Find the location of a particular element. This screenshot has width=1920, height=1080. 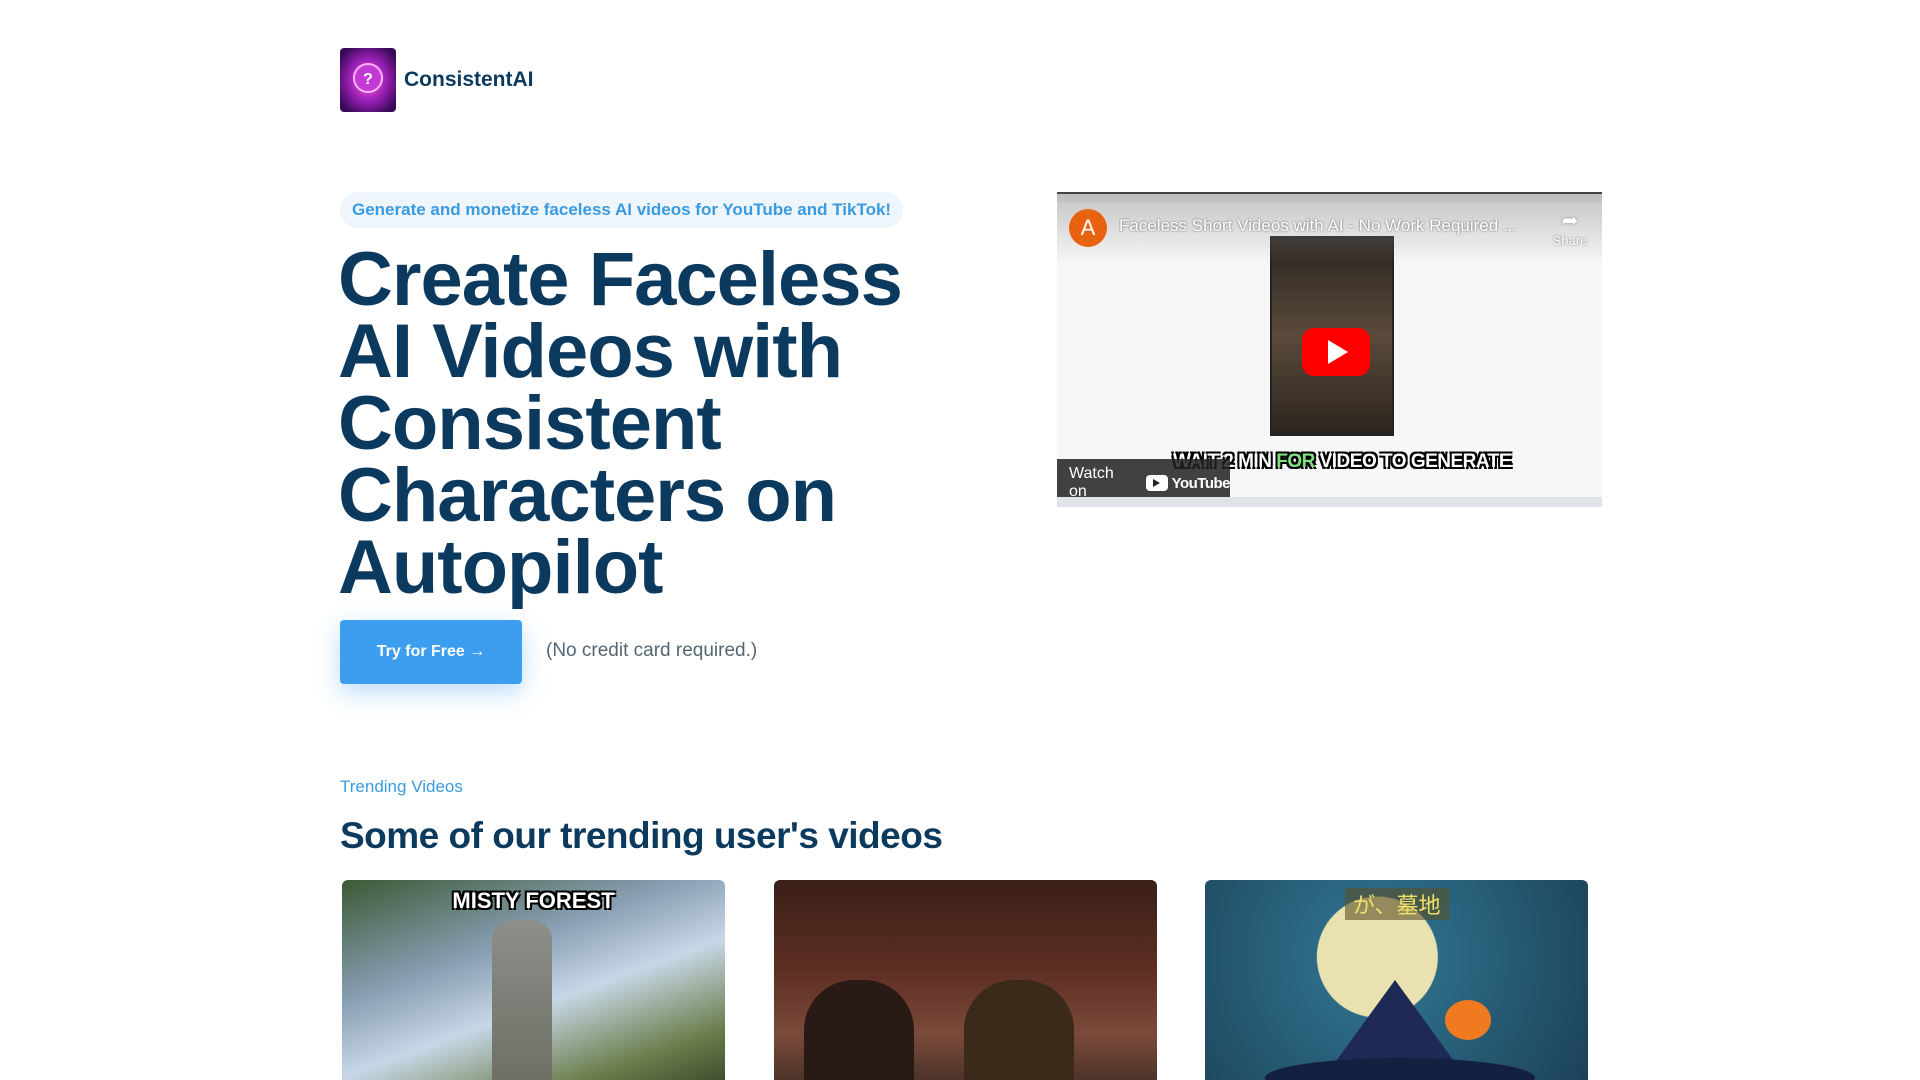

share-icon: ➦ is located at coordinates (1570, 221).